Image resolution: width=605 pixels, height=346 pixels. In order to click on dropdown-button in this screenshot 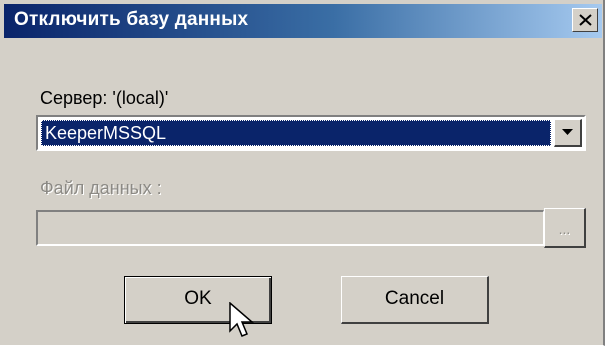, I will do `click(568, 133)`.